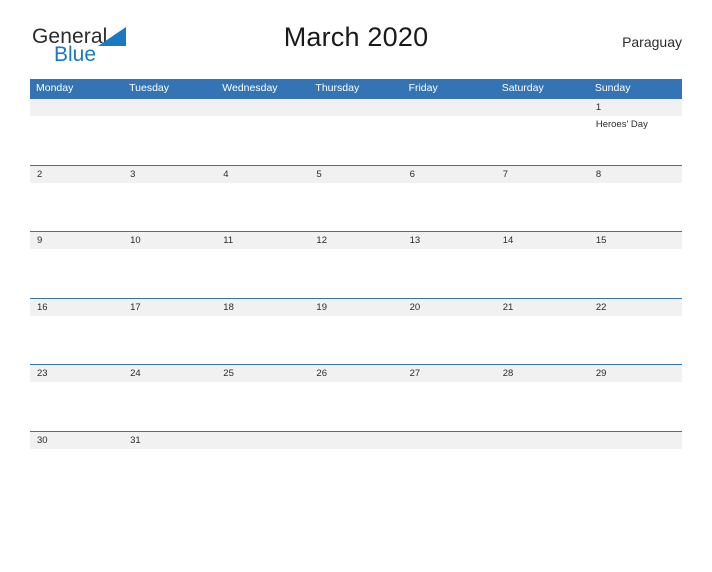 This screenshot has height=572, width=712. I want to click on day-number: 15, so click(635, 240).